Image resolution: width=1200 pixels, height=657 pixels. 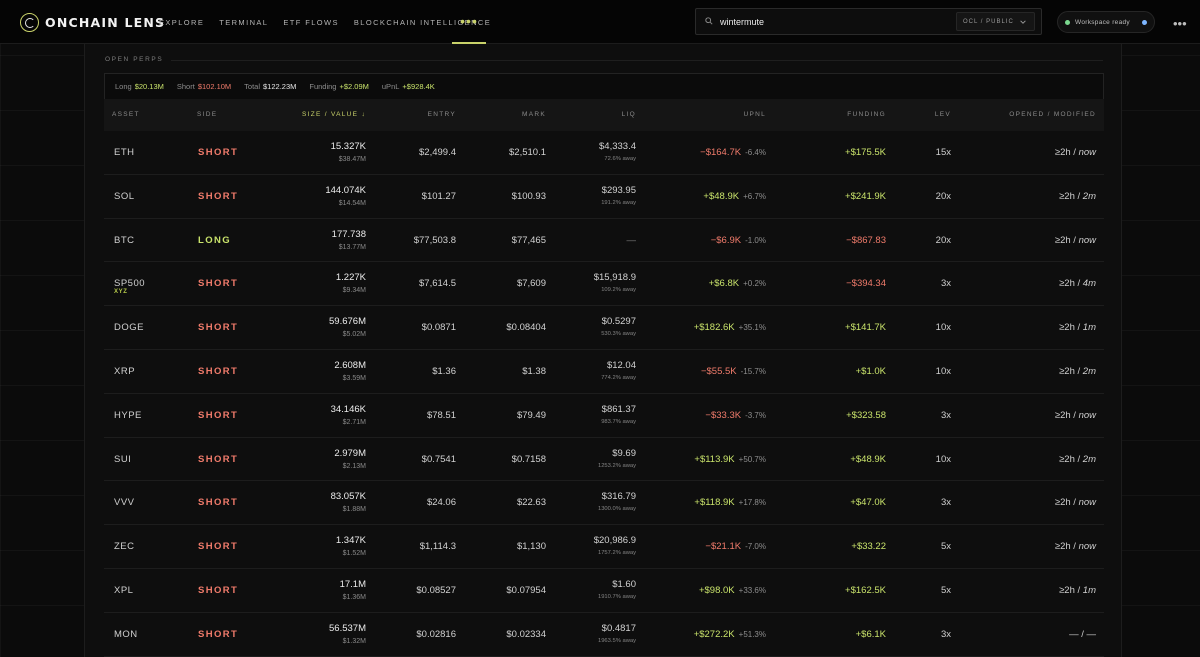 What do you see at coordinates (124, 152) in the screenshot?
I see `asset-symbol: ETH` at bounding box center [124, 152].